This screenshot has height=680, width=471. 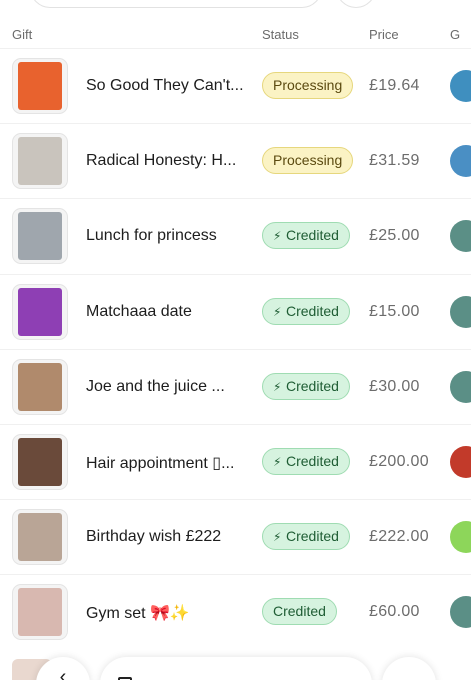 What do you see at coordinates (22, 34) in the screenshot?
I see `column-header-gift: Gift` at bounding box center [22, 34].